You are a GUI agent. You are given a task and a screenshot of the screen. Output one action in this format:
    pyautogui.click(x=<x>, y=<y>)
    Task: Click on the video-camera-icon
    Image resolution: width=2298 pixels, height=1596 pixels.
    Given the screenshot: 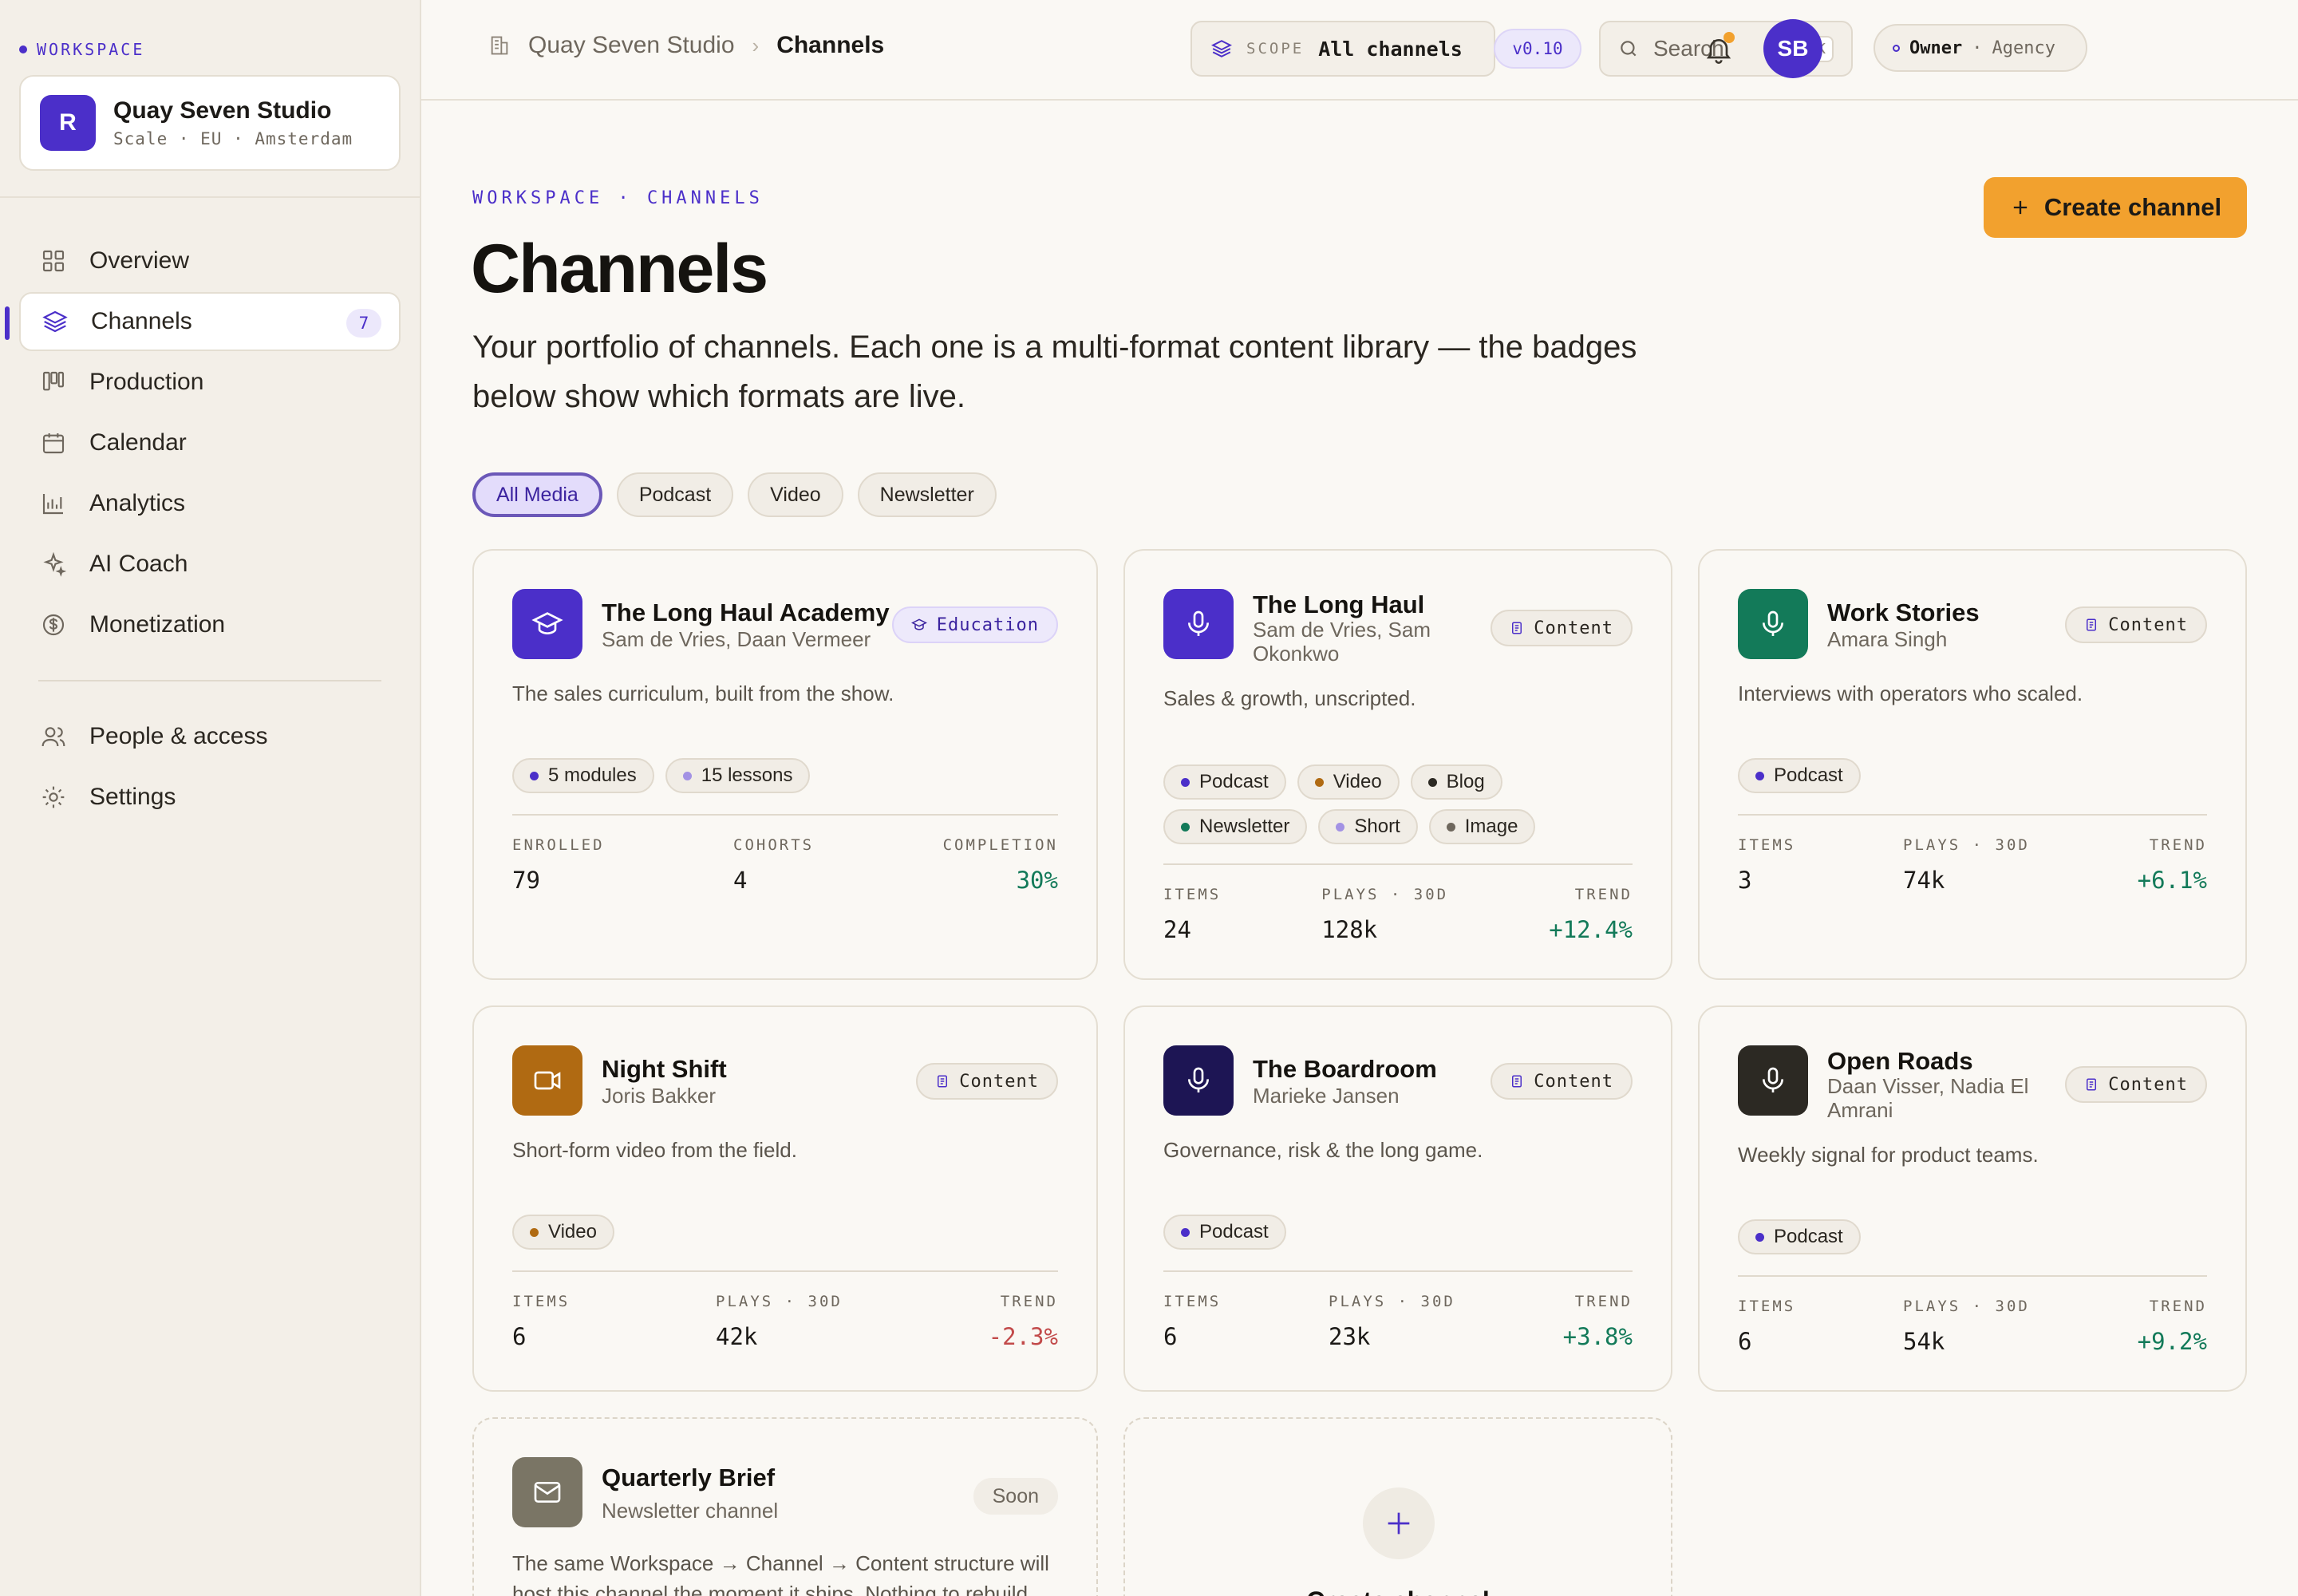 What is the action you would take?
    pyautogui.click(x=547, y=1080)
    